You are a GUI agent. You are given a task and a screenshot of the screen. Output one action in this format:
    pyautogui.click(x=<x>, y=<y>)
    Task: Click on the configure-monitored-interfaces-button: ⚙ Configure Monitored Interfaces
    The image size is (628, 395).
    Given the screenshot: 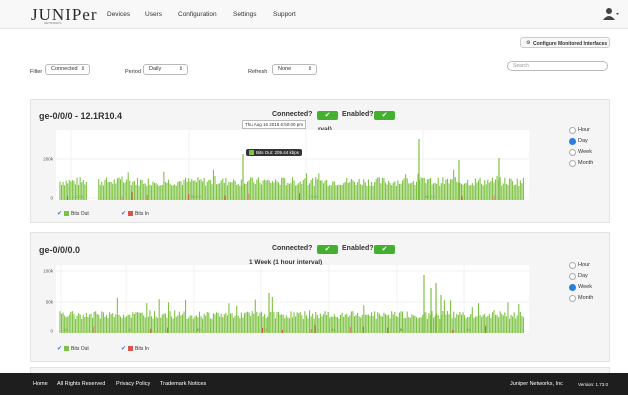 What is the action you would take?
    pyautogui.click(x=565, y=42)
    